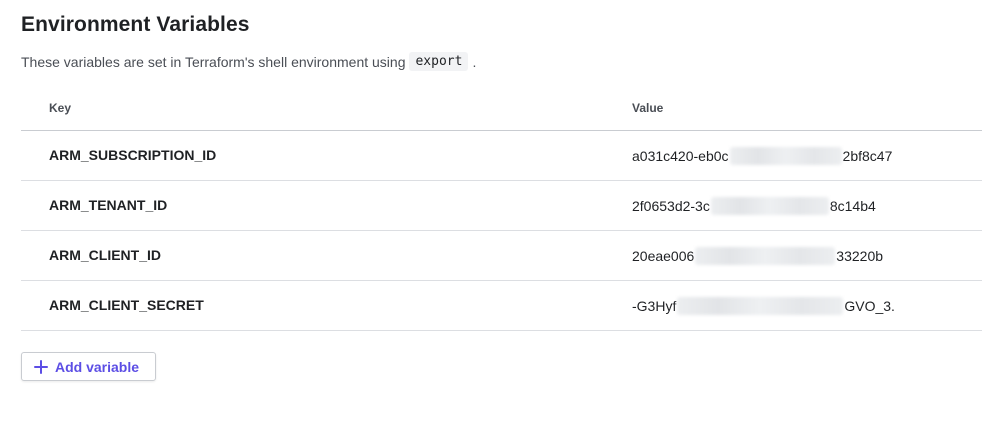  I want to click on value-visible-end: GVO_3., so click(869, 306).